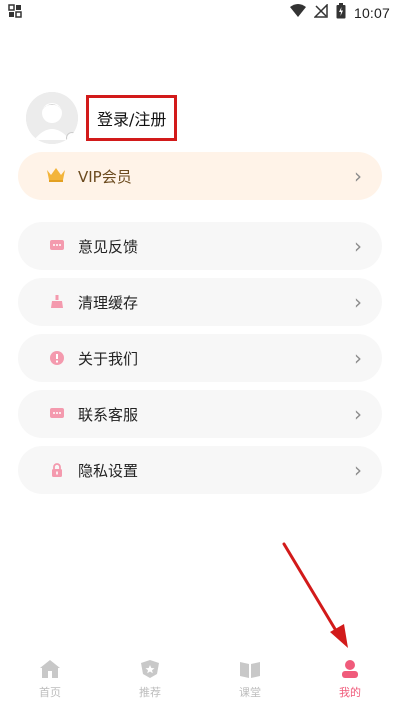 This screenshot has width=400, height=712. Describe the element at coordinates (315, 595) in the screenshot. I see `annotation-arrow-icon` at that location.